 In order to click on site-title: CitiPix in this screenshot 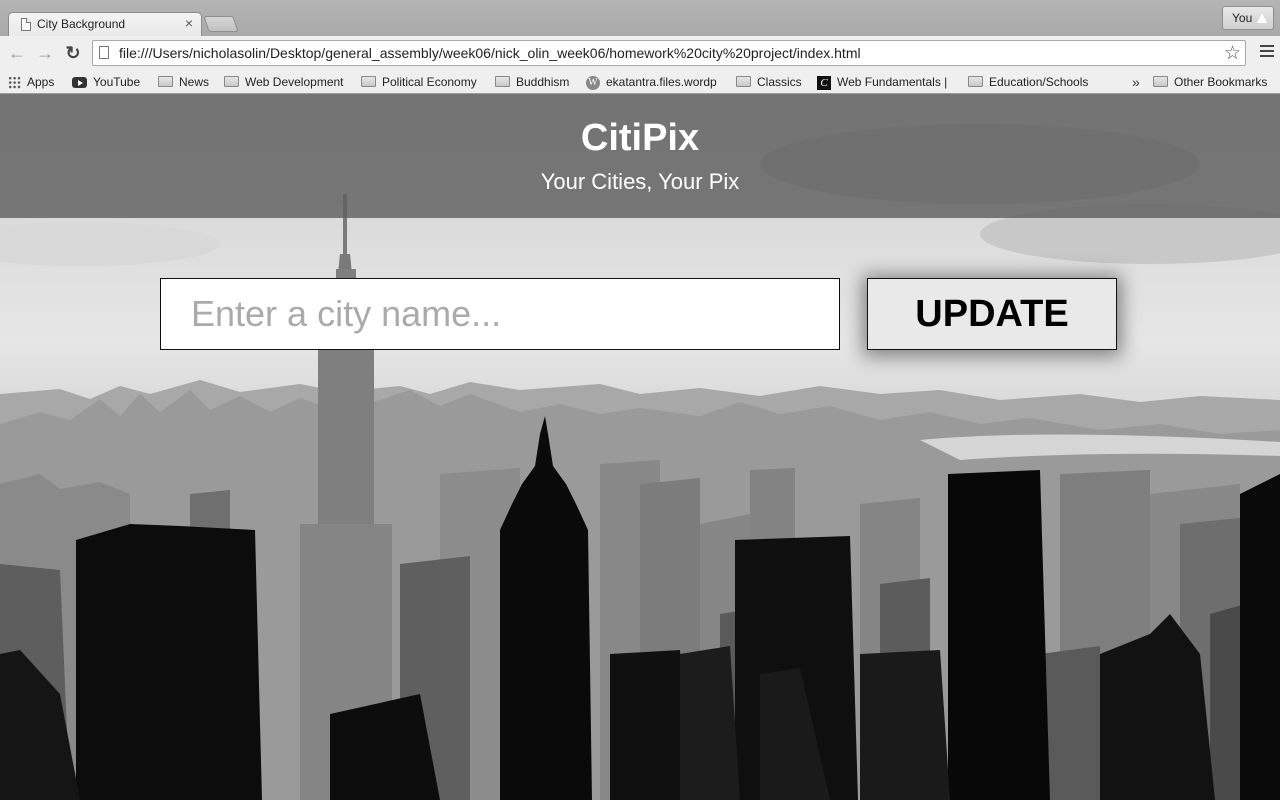, I will do `click(640, 138)`.